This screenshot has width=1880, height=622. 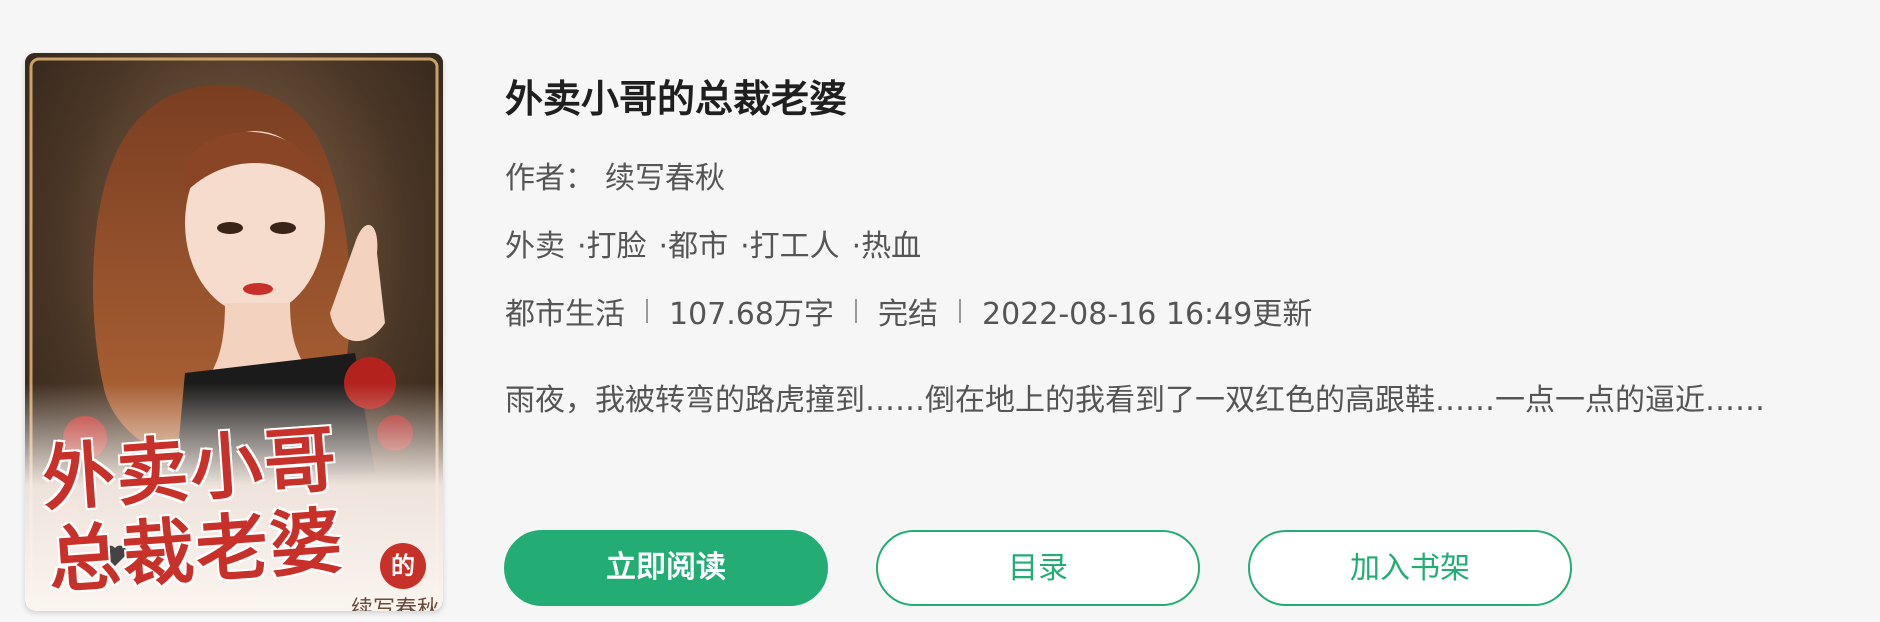 What do you see at coordinates (676, 99) in the screenshot?
I see `book-title: 外卖小哥的总裁老婆` at bounding box center [676, 99].